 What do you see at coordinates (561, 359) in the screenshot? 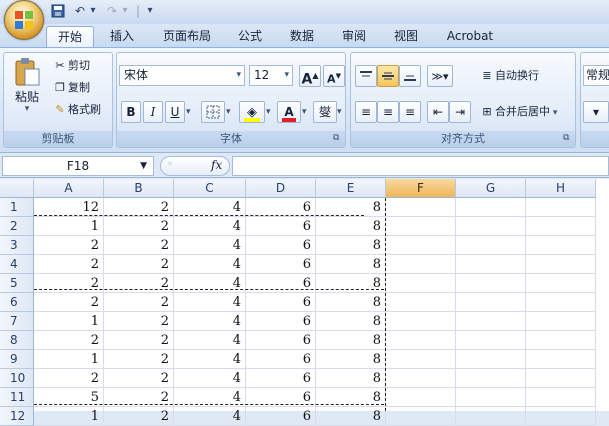
I see `cell-h9` at bounding box center [561, 359].